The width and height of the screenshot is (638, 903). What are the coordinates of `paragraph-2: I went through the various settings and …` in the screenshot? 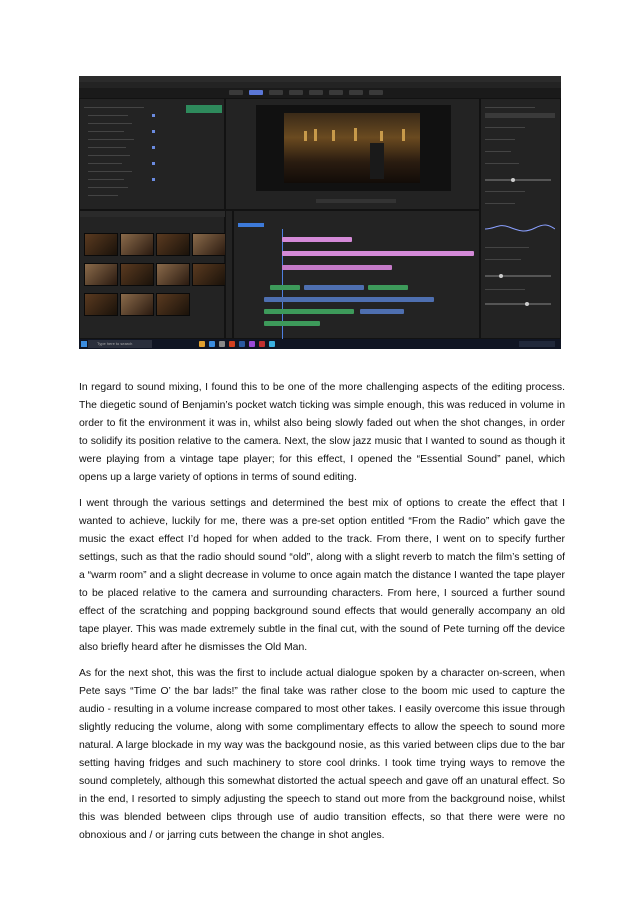 It's located at (322, 575).